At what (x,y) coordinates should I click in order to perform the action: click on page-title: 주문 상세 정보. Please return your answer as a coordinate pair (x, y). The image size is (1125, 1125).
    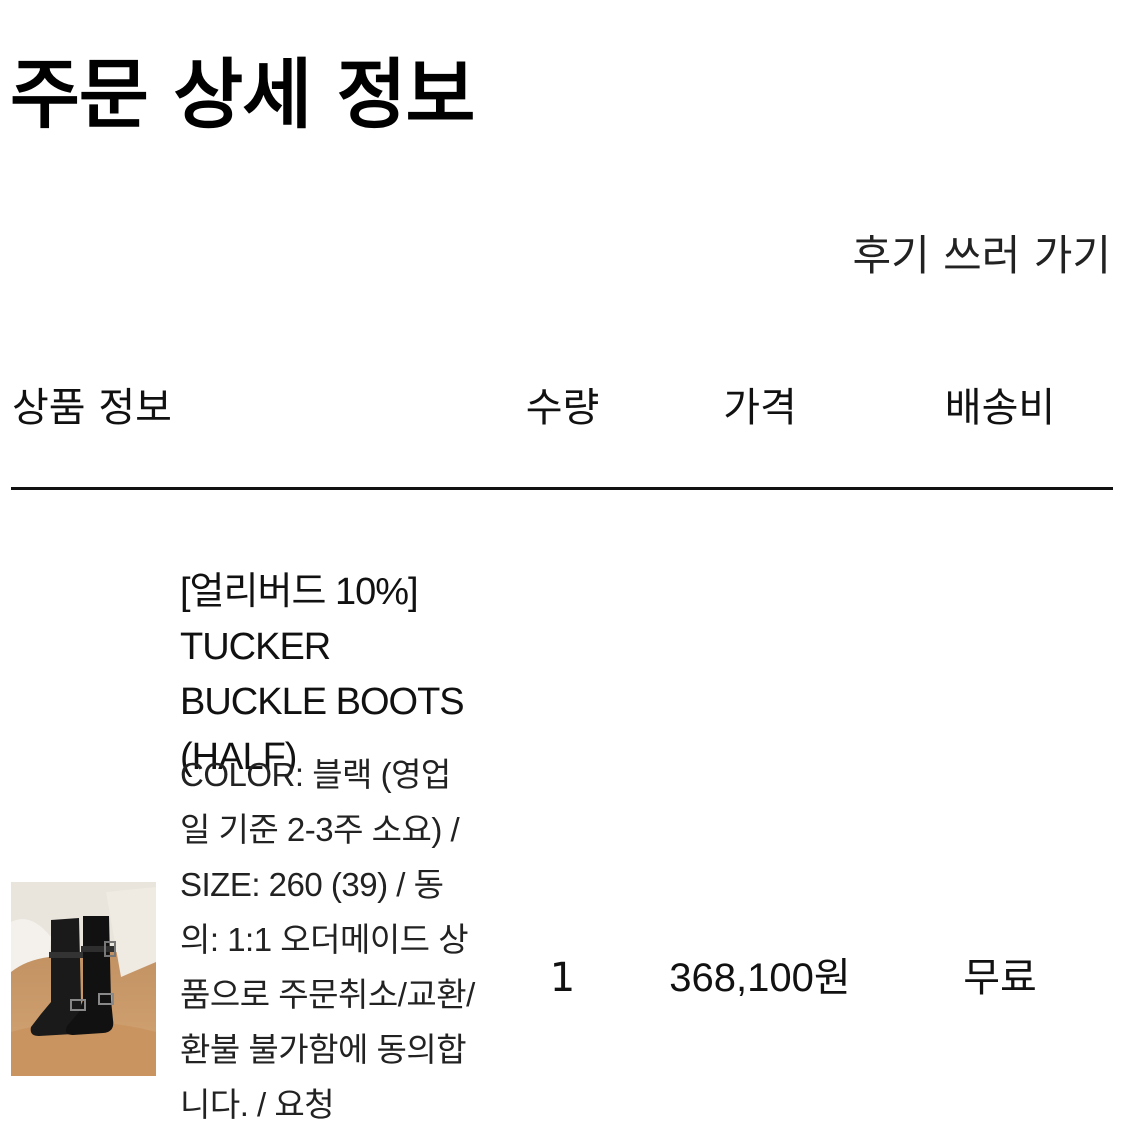
    Looking at the image, I should click on (242, 94).